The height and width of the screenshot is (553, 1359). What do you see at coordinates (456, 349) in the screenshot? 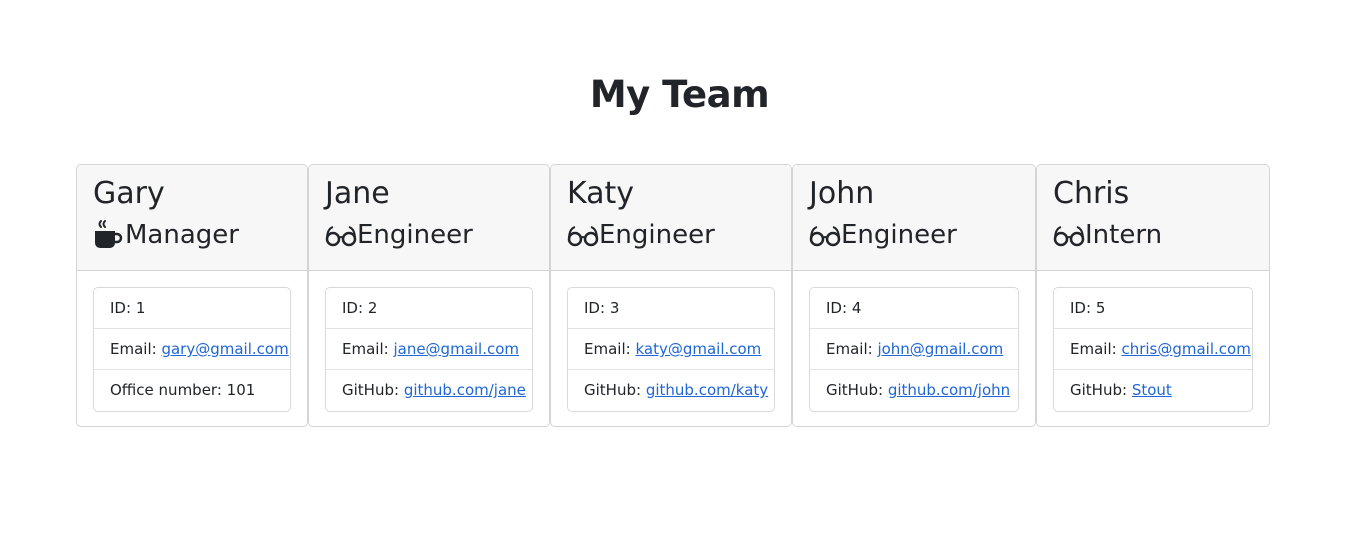
I see `email-link: jane@gmail.com` at bounding box center [456, 349].